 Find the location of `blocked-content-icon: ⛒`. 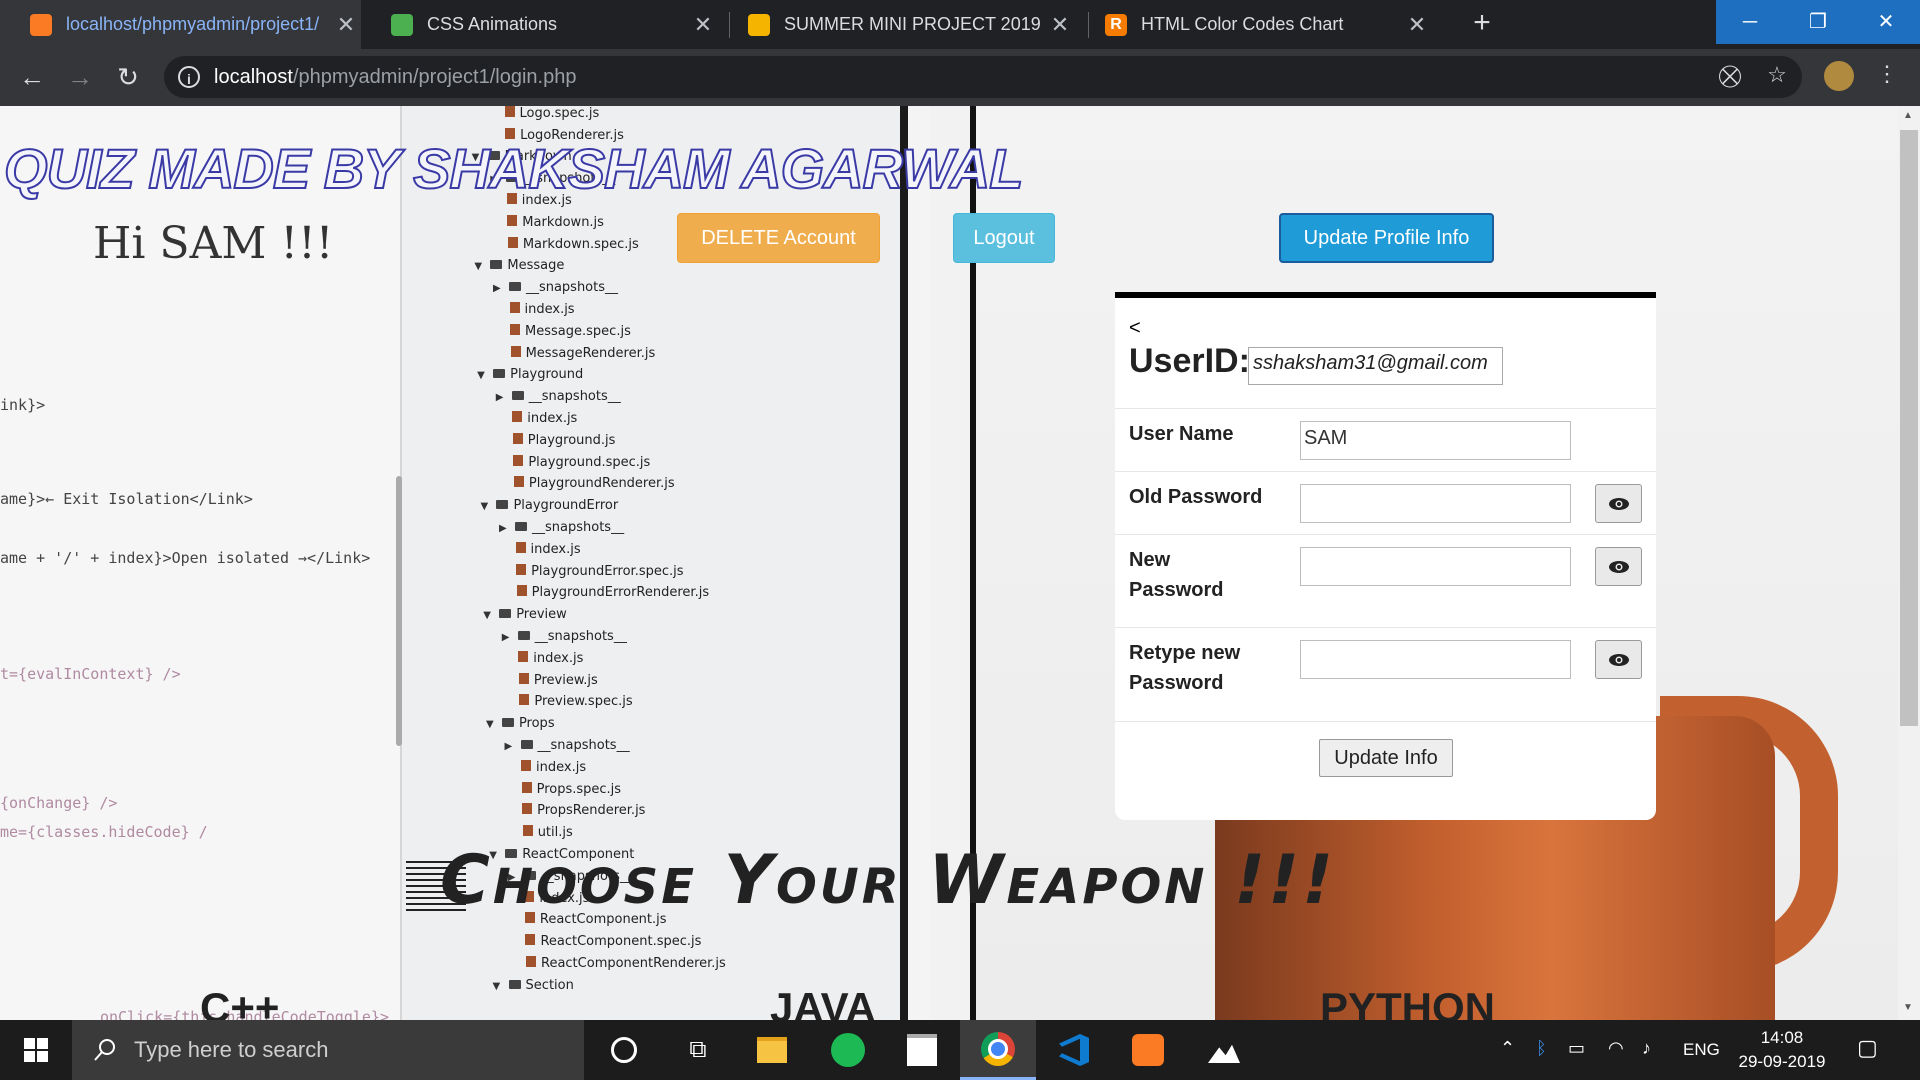

blocked-content-icon: ⛒ is located at coordinates (1730, 76).